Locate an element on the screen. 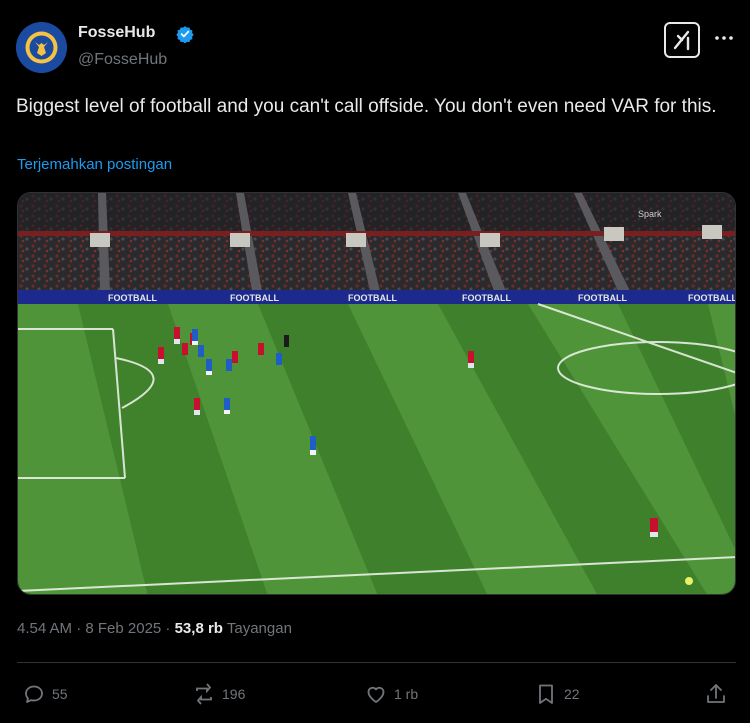 This screenshot has width=750, height=723. views-count: 53,8 rb is located at coordinates (198, 628).